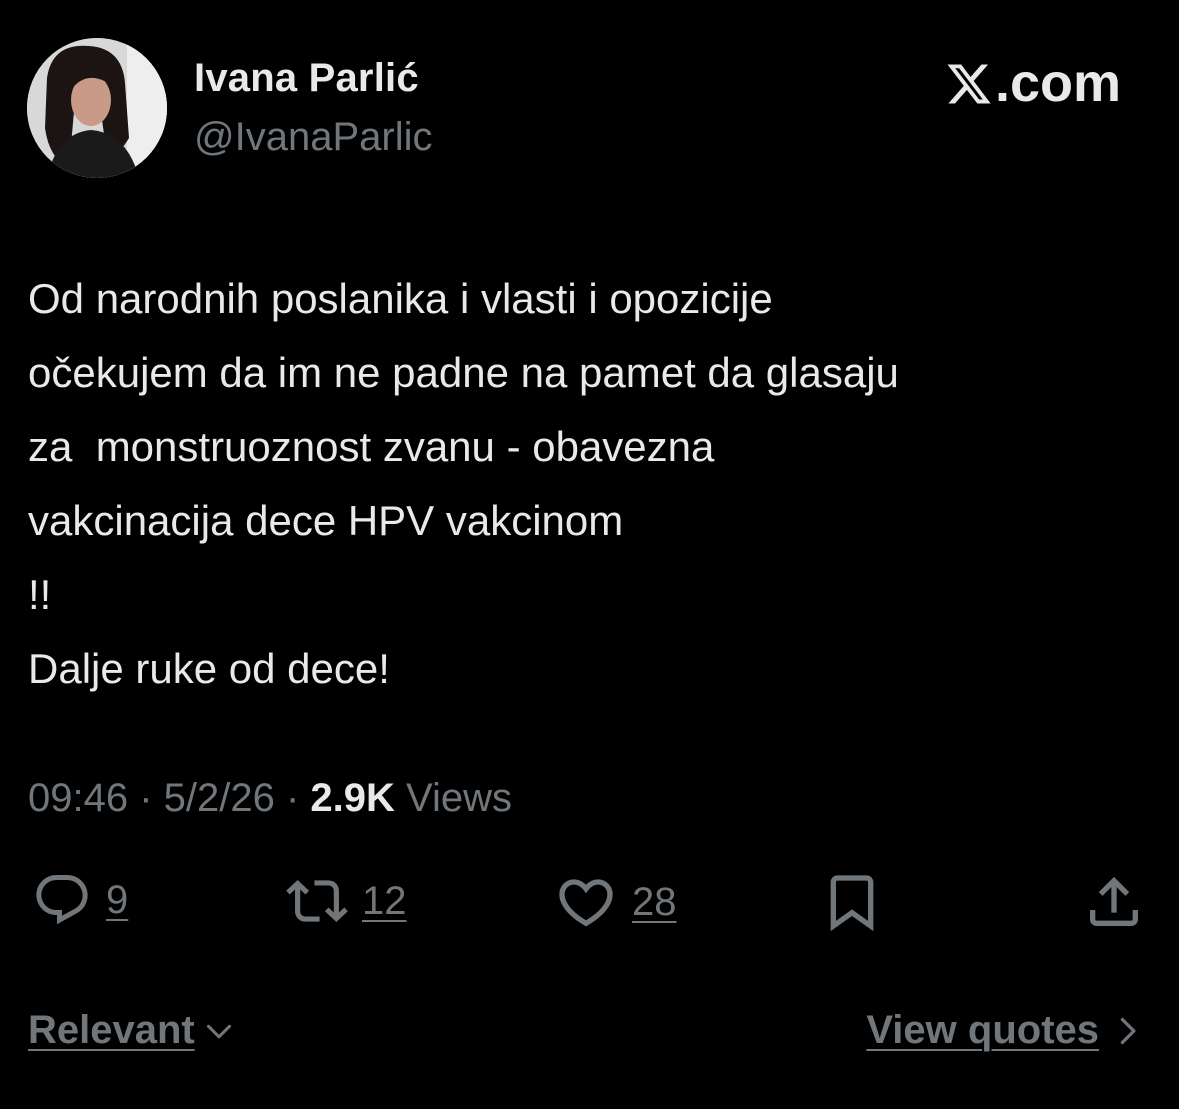  What do you see at coordinates (209, 668) in the screenshot?
I see `tweet-line: Dalje ruke od dece!` at bounding box center [209, 668].